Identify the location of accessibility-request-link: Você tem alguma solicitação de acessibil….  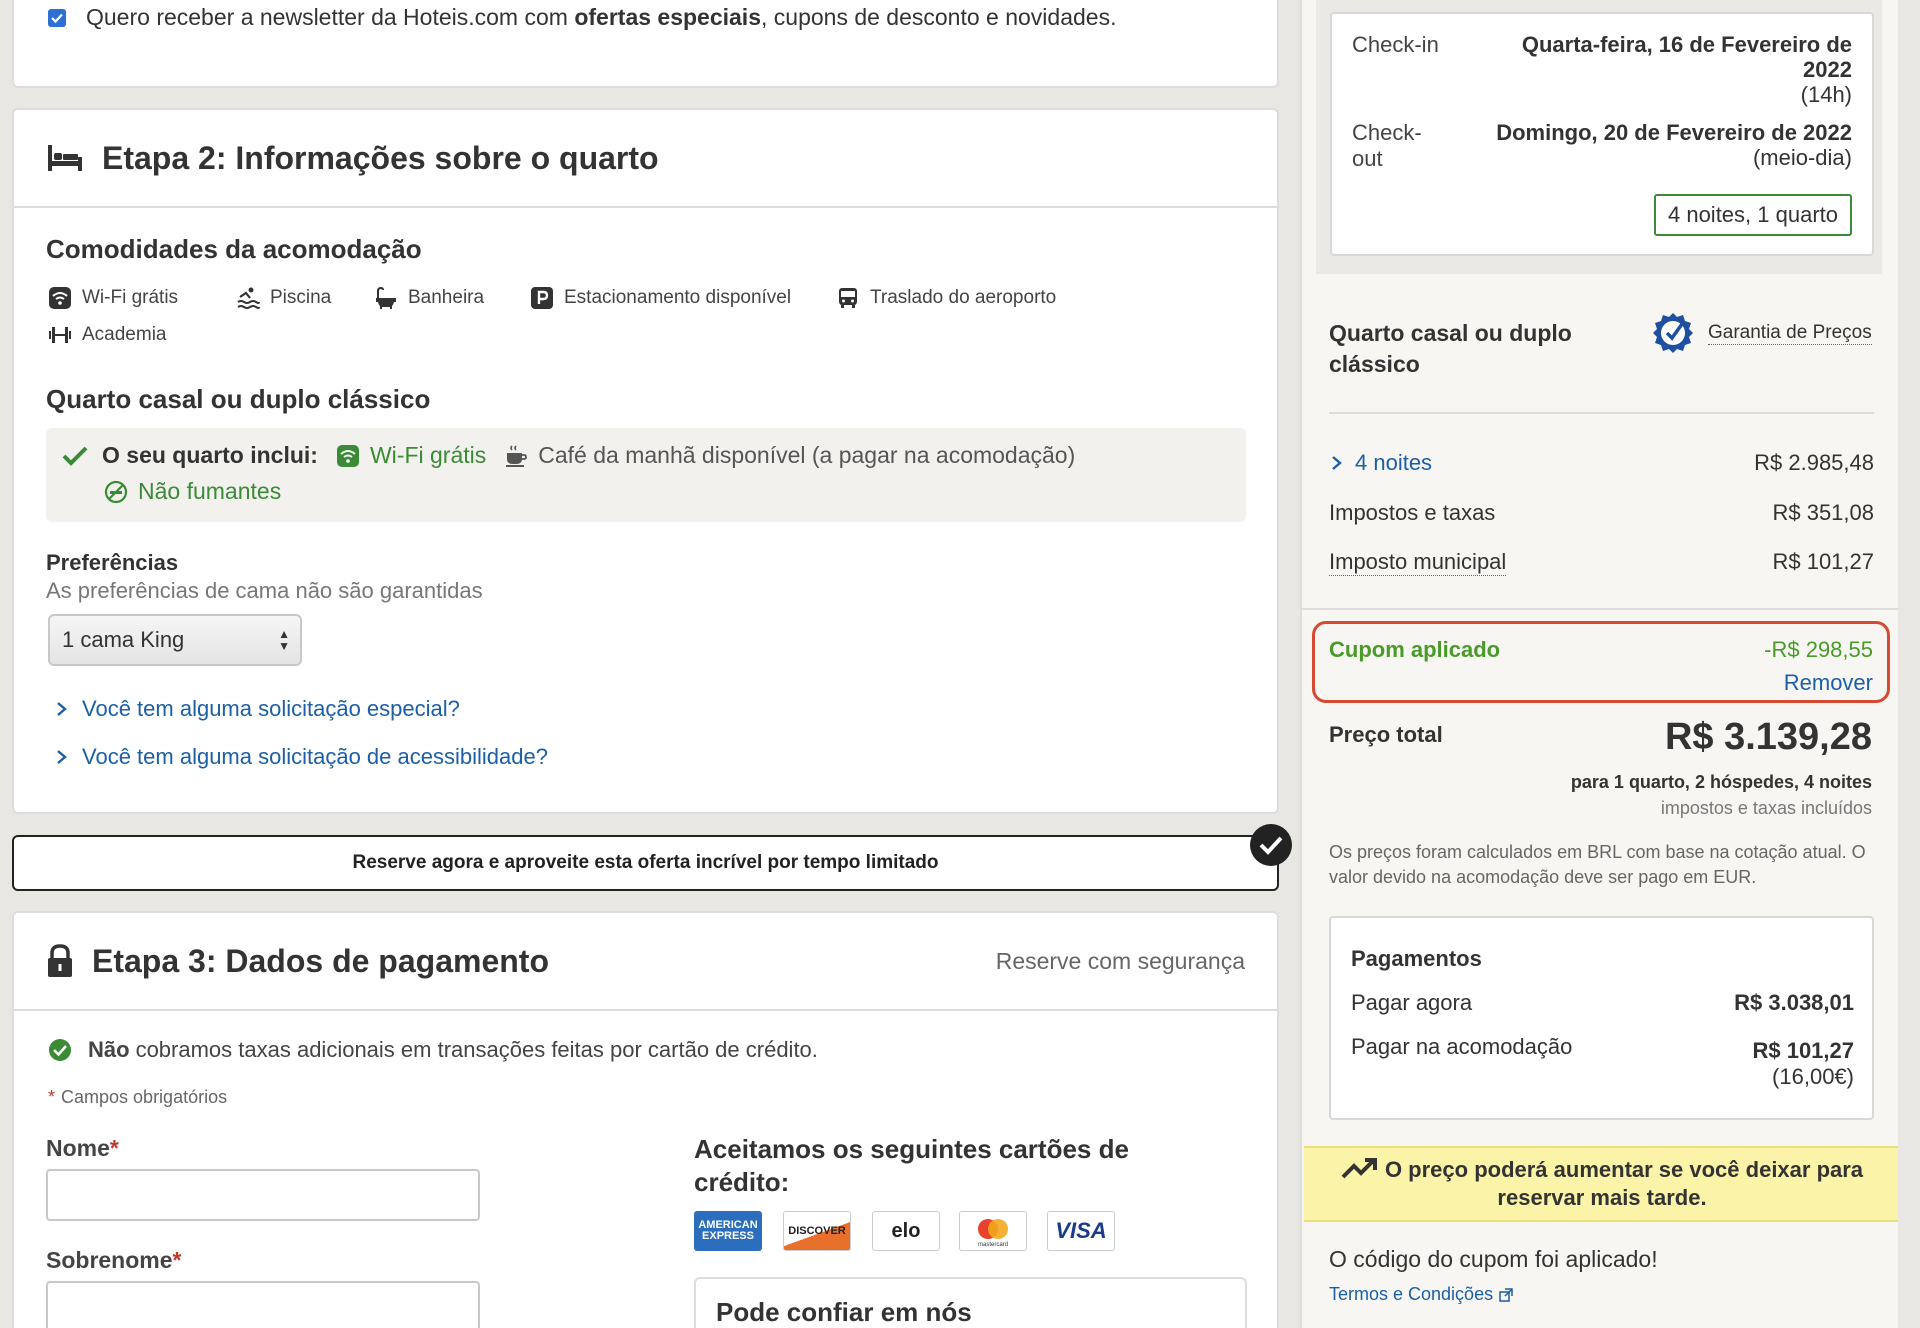
(301, 757).